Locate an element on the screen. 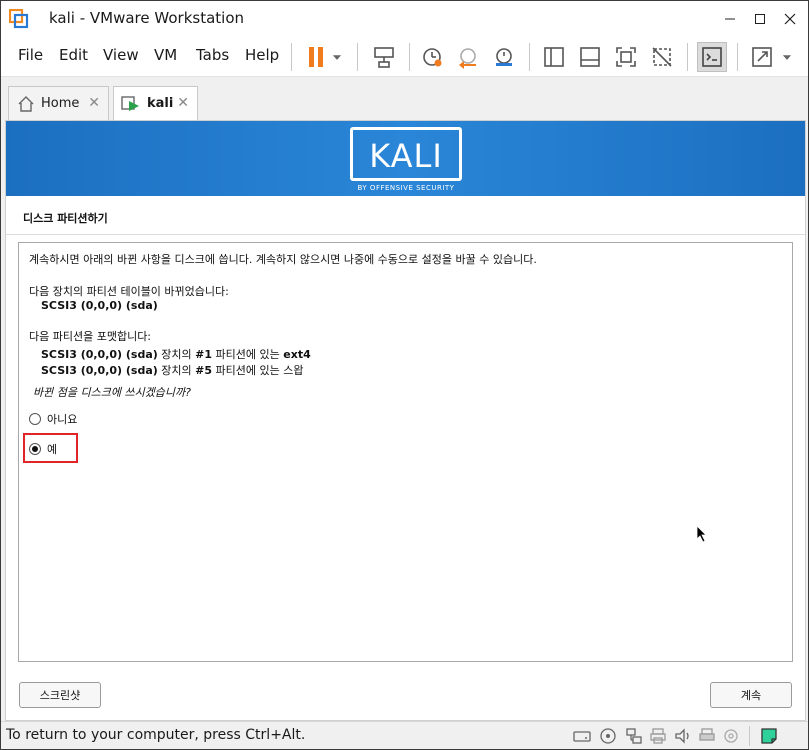 This screenshot has width=809, height=750. option-no: 아니요 is located at coordinates (53, 419).